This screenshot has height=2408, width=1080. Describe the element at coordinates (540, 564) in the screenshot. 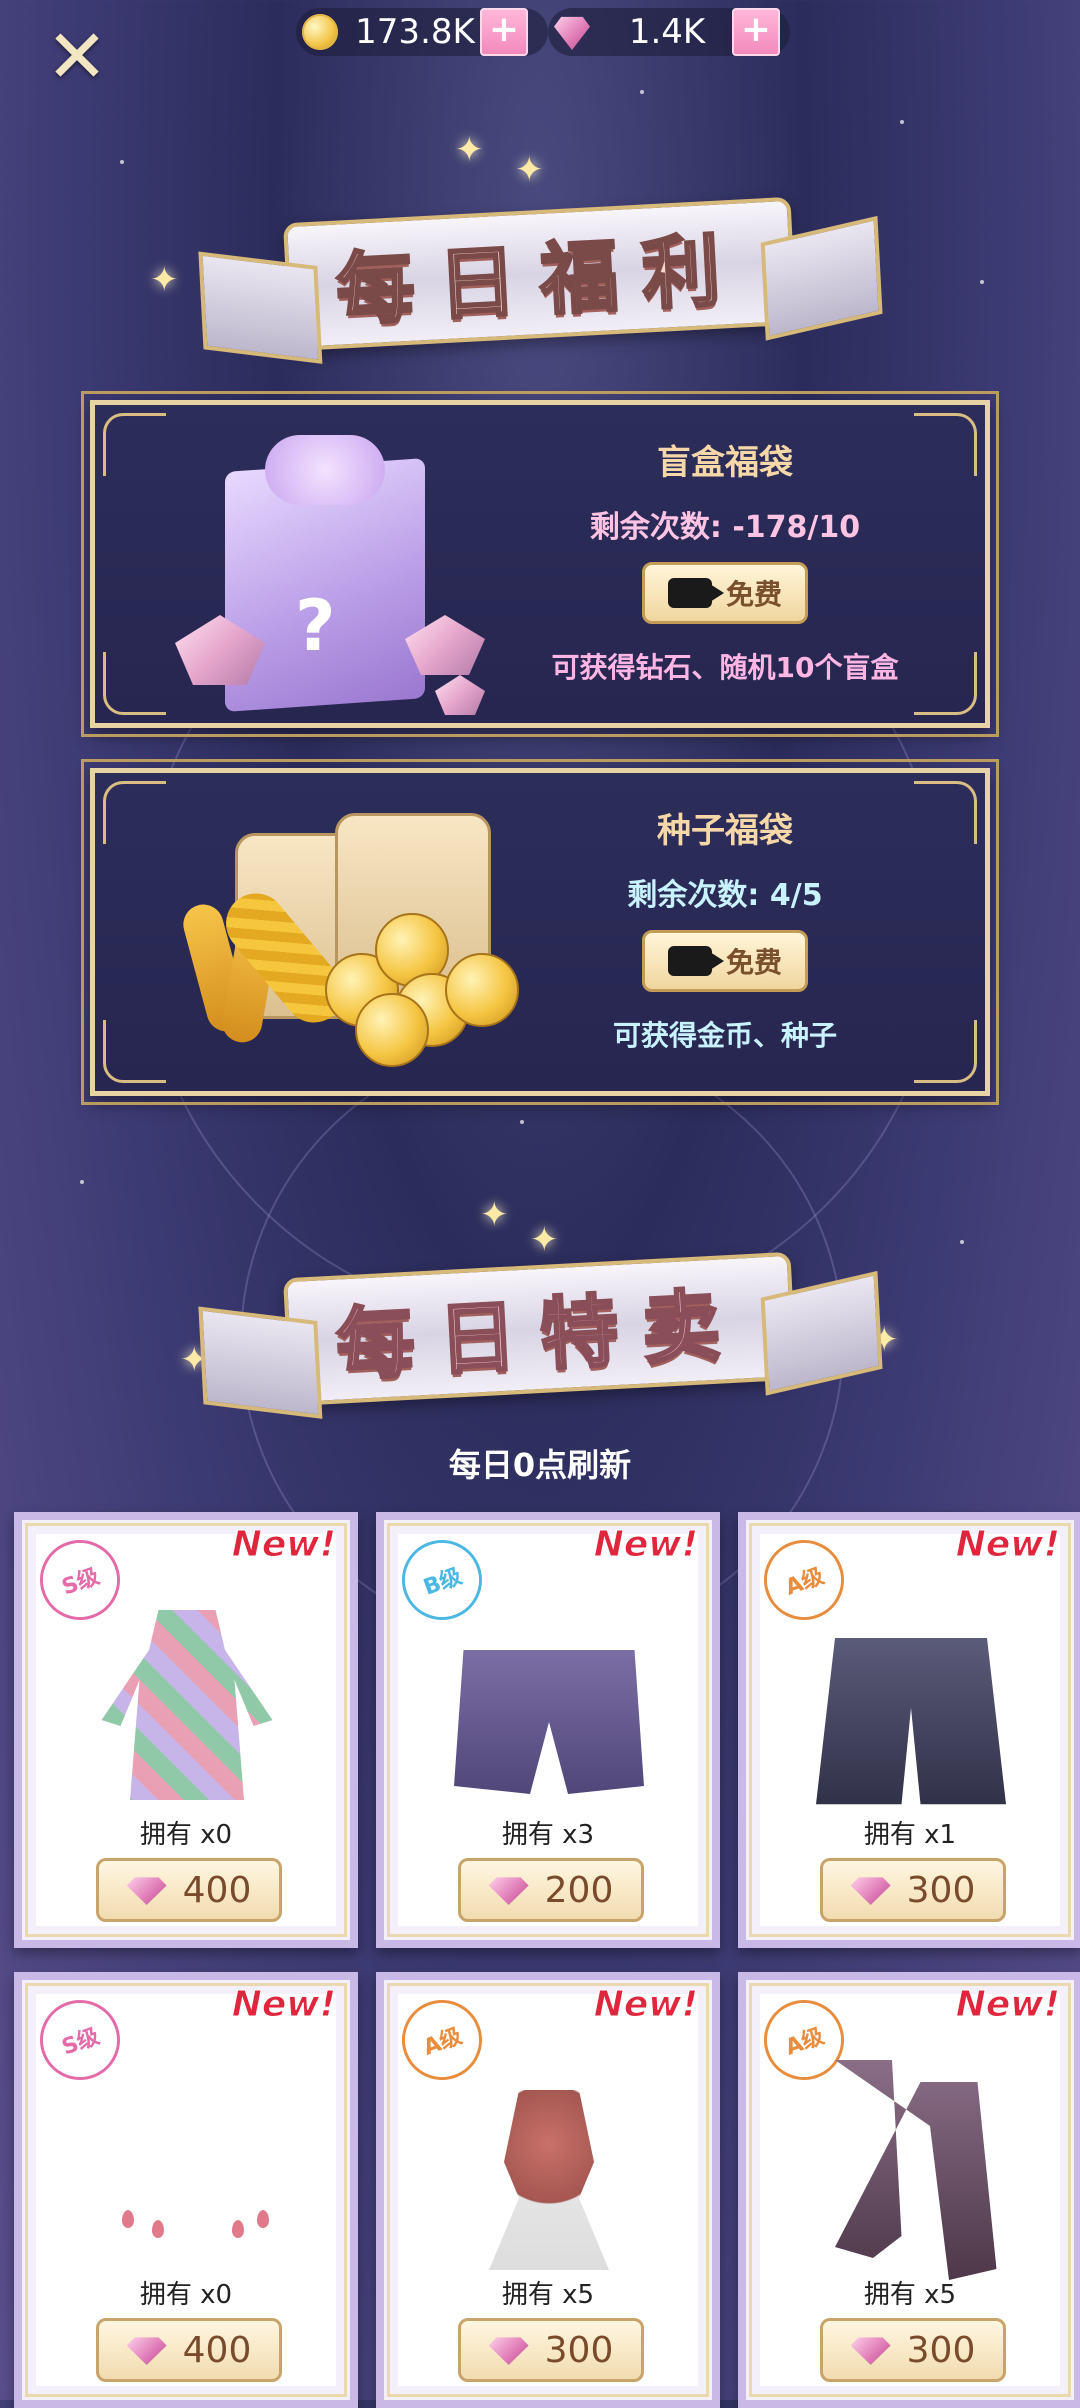

I see `blind-box-bag-card: ? 盲盒福袋 剩余次数: -178/10 免费 可获得钻石、随机10个盲盒` at that location.